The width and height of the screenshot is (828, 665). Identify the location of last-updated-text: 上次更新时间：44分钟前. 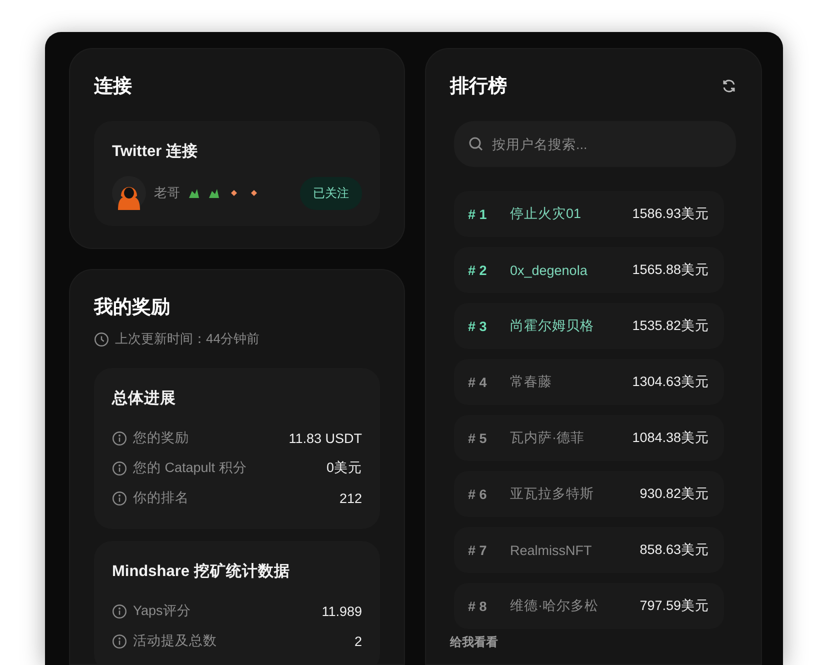
(187, 339).